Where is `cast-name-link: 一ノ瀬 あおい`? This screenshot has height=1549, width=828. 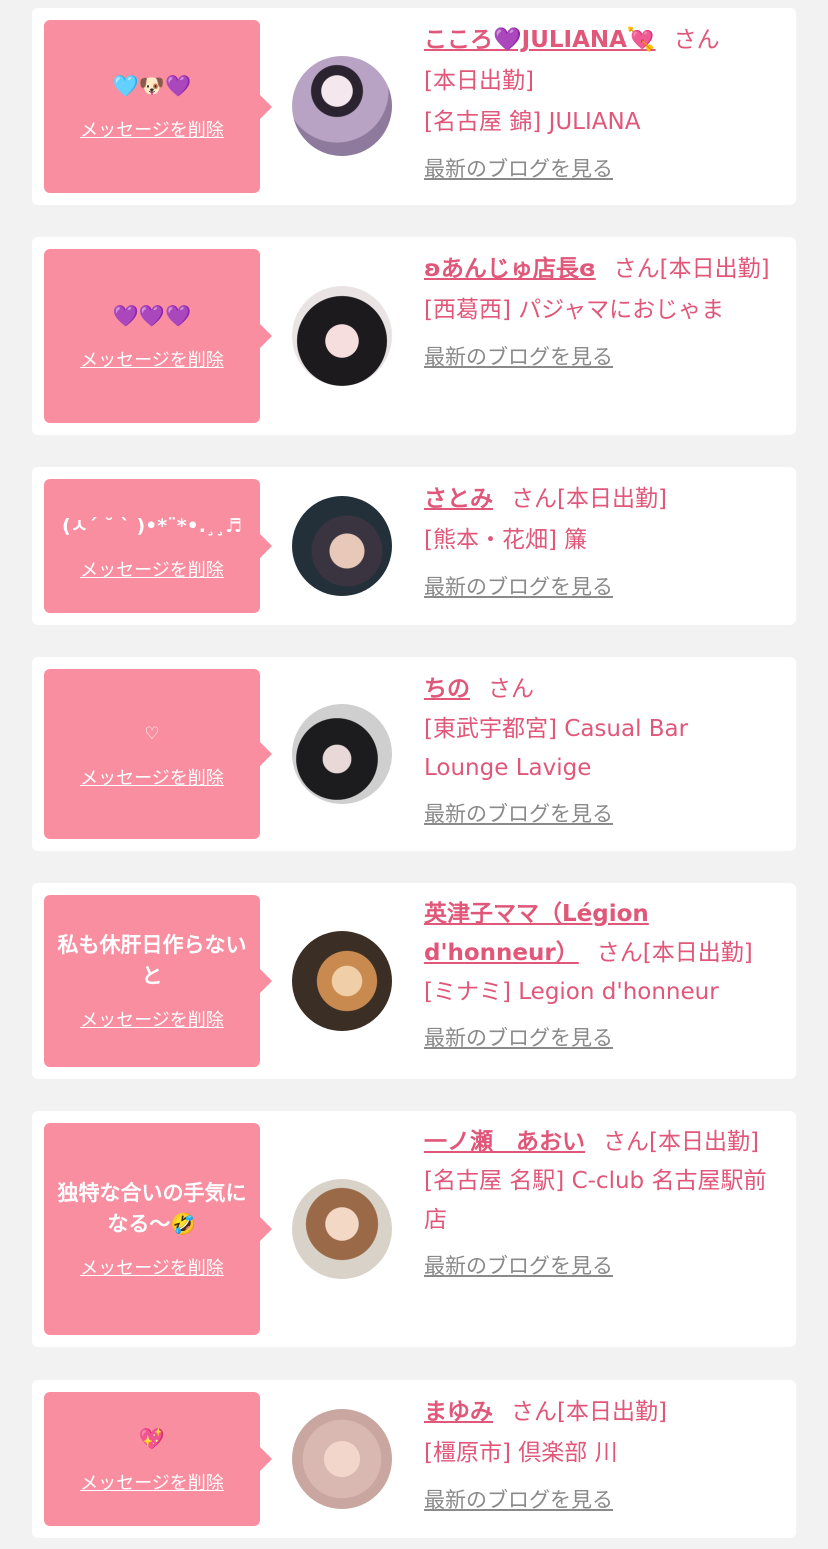
cast-name-link: 一ノ瀬 あおい is located at coordinates (504, 1142).